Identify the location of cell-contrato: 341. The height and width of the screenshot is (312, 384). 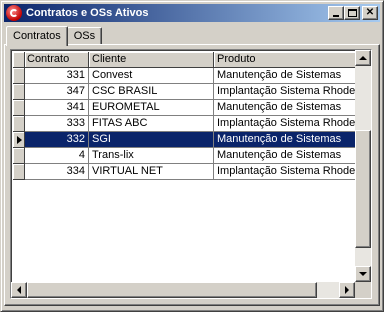
(57, 108).